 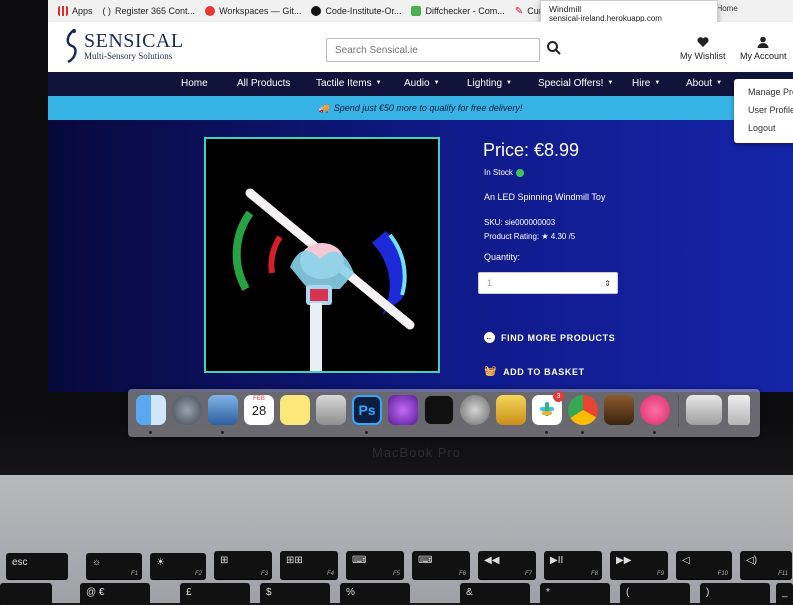 What do you see at coordinates (485, 83) in the screenshot?
I see `nav-label: Lighting` at bounding box center [485, 83].